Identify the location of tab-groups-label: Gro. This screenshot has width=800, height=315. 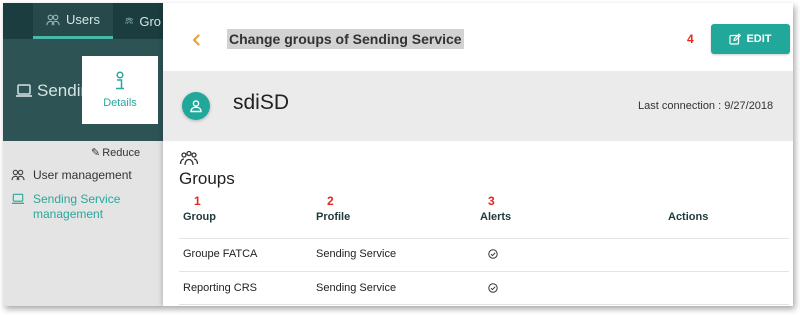
(150, 21).